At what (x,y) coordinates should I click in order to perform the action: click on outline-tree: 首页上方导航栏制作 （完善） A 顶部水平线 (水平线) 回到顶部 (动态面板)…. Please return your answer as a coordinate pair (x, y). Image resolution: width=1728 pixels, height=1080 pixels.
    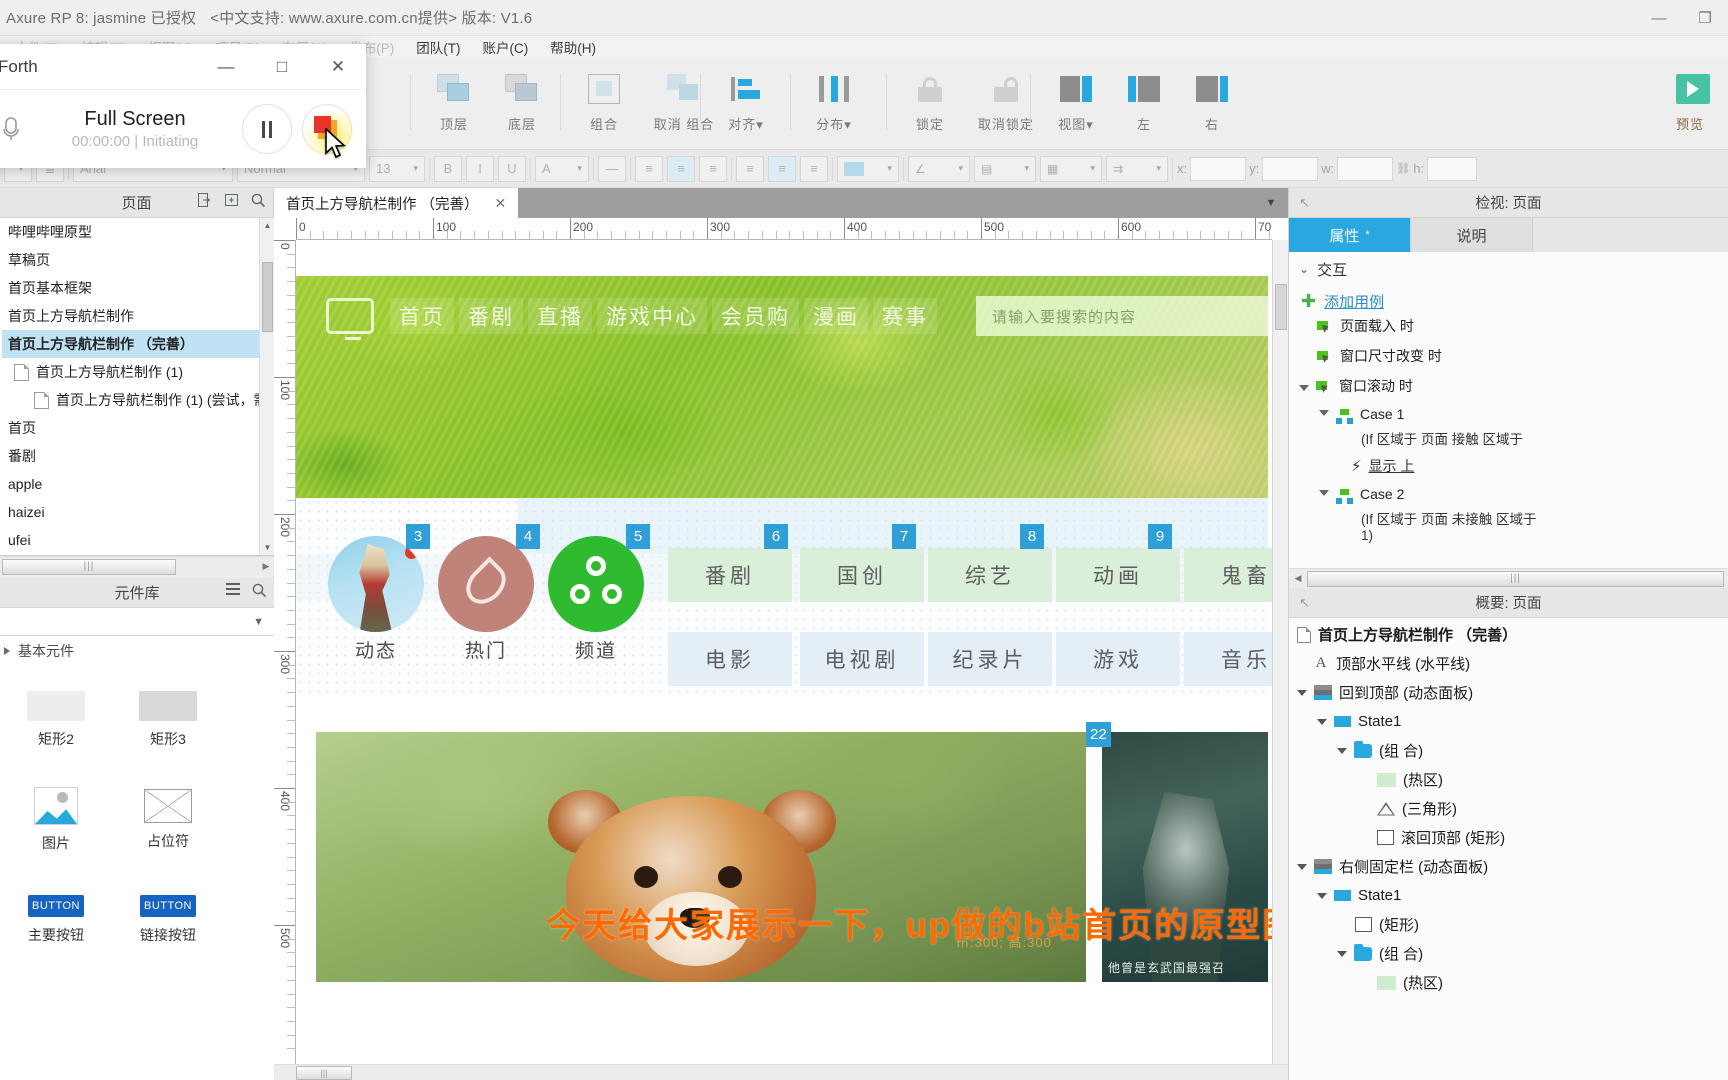
    Looking at the image, I should click on (1508, 849).